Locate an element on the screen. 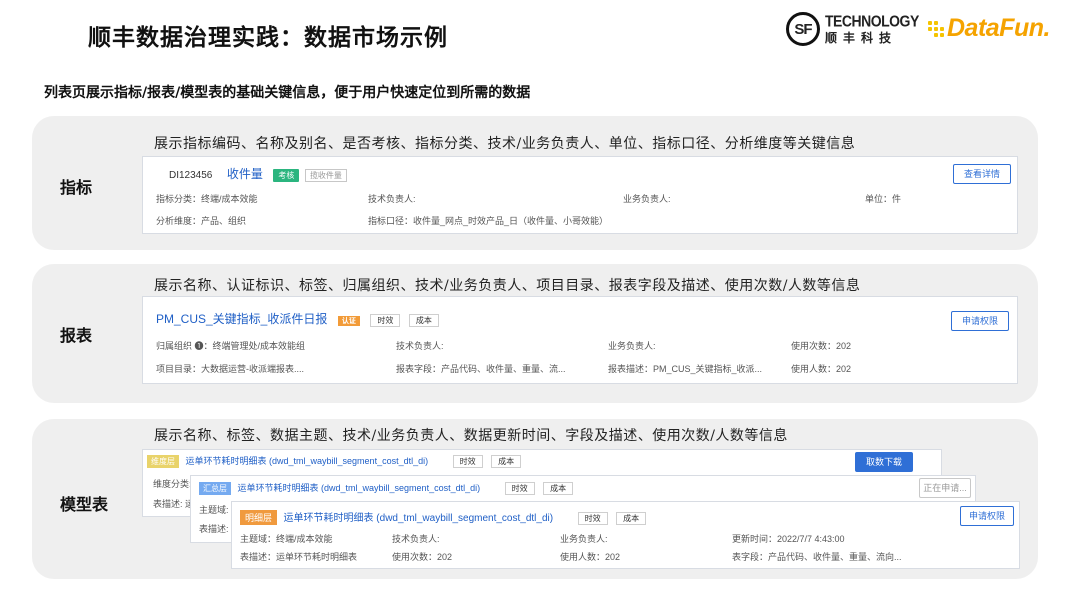 The height and width of the screenshot is (608, 1080). report-tag: 成本 is located at coordinates (423, 320).